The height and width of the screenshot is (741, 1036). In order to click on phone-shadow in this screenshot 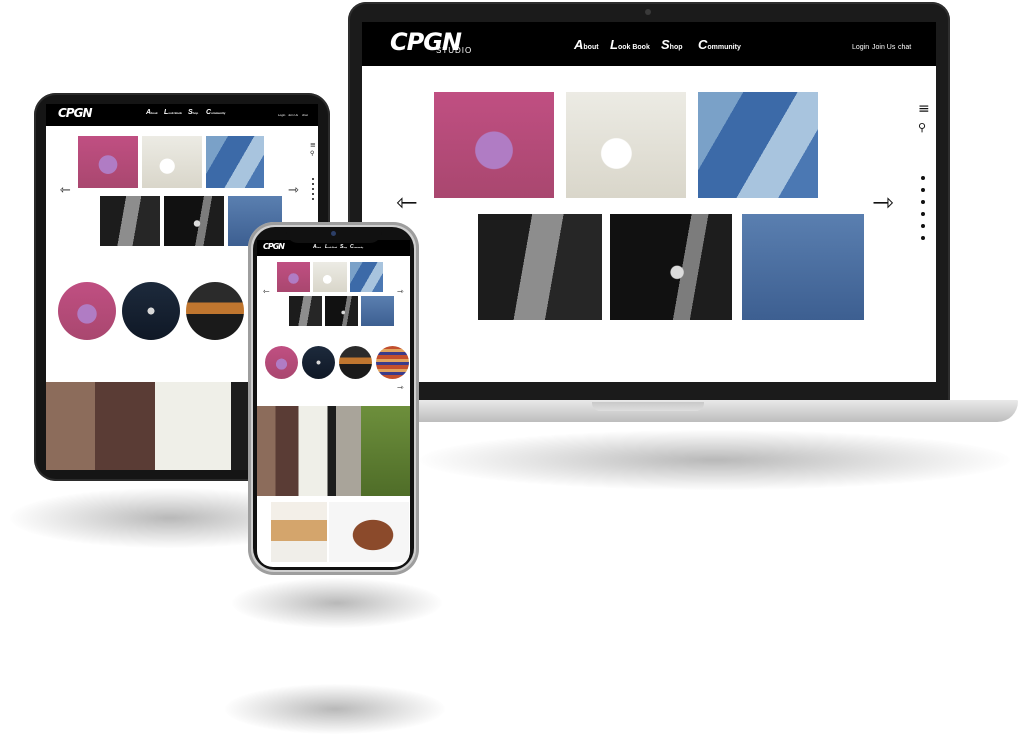, I will do `click(337, 603)`.